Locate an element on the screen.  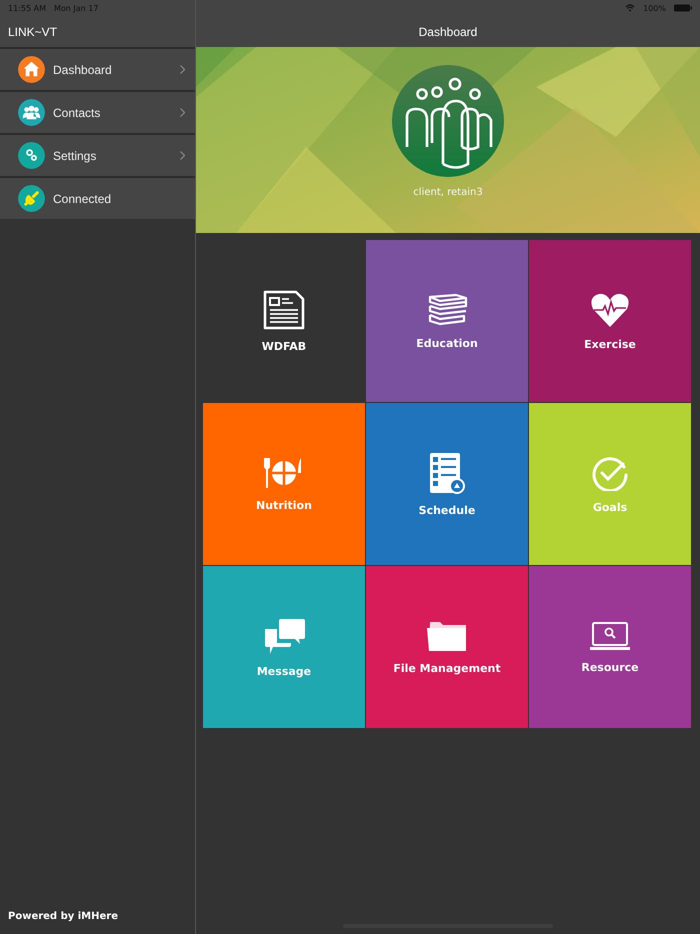
tile-label: Education is located at coordinates (447, 343).